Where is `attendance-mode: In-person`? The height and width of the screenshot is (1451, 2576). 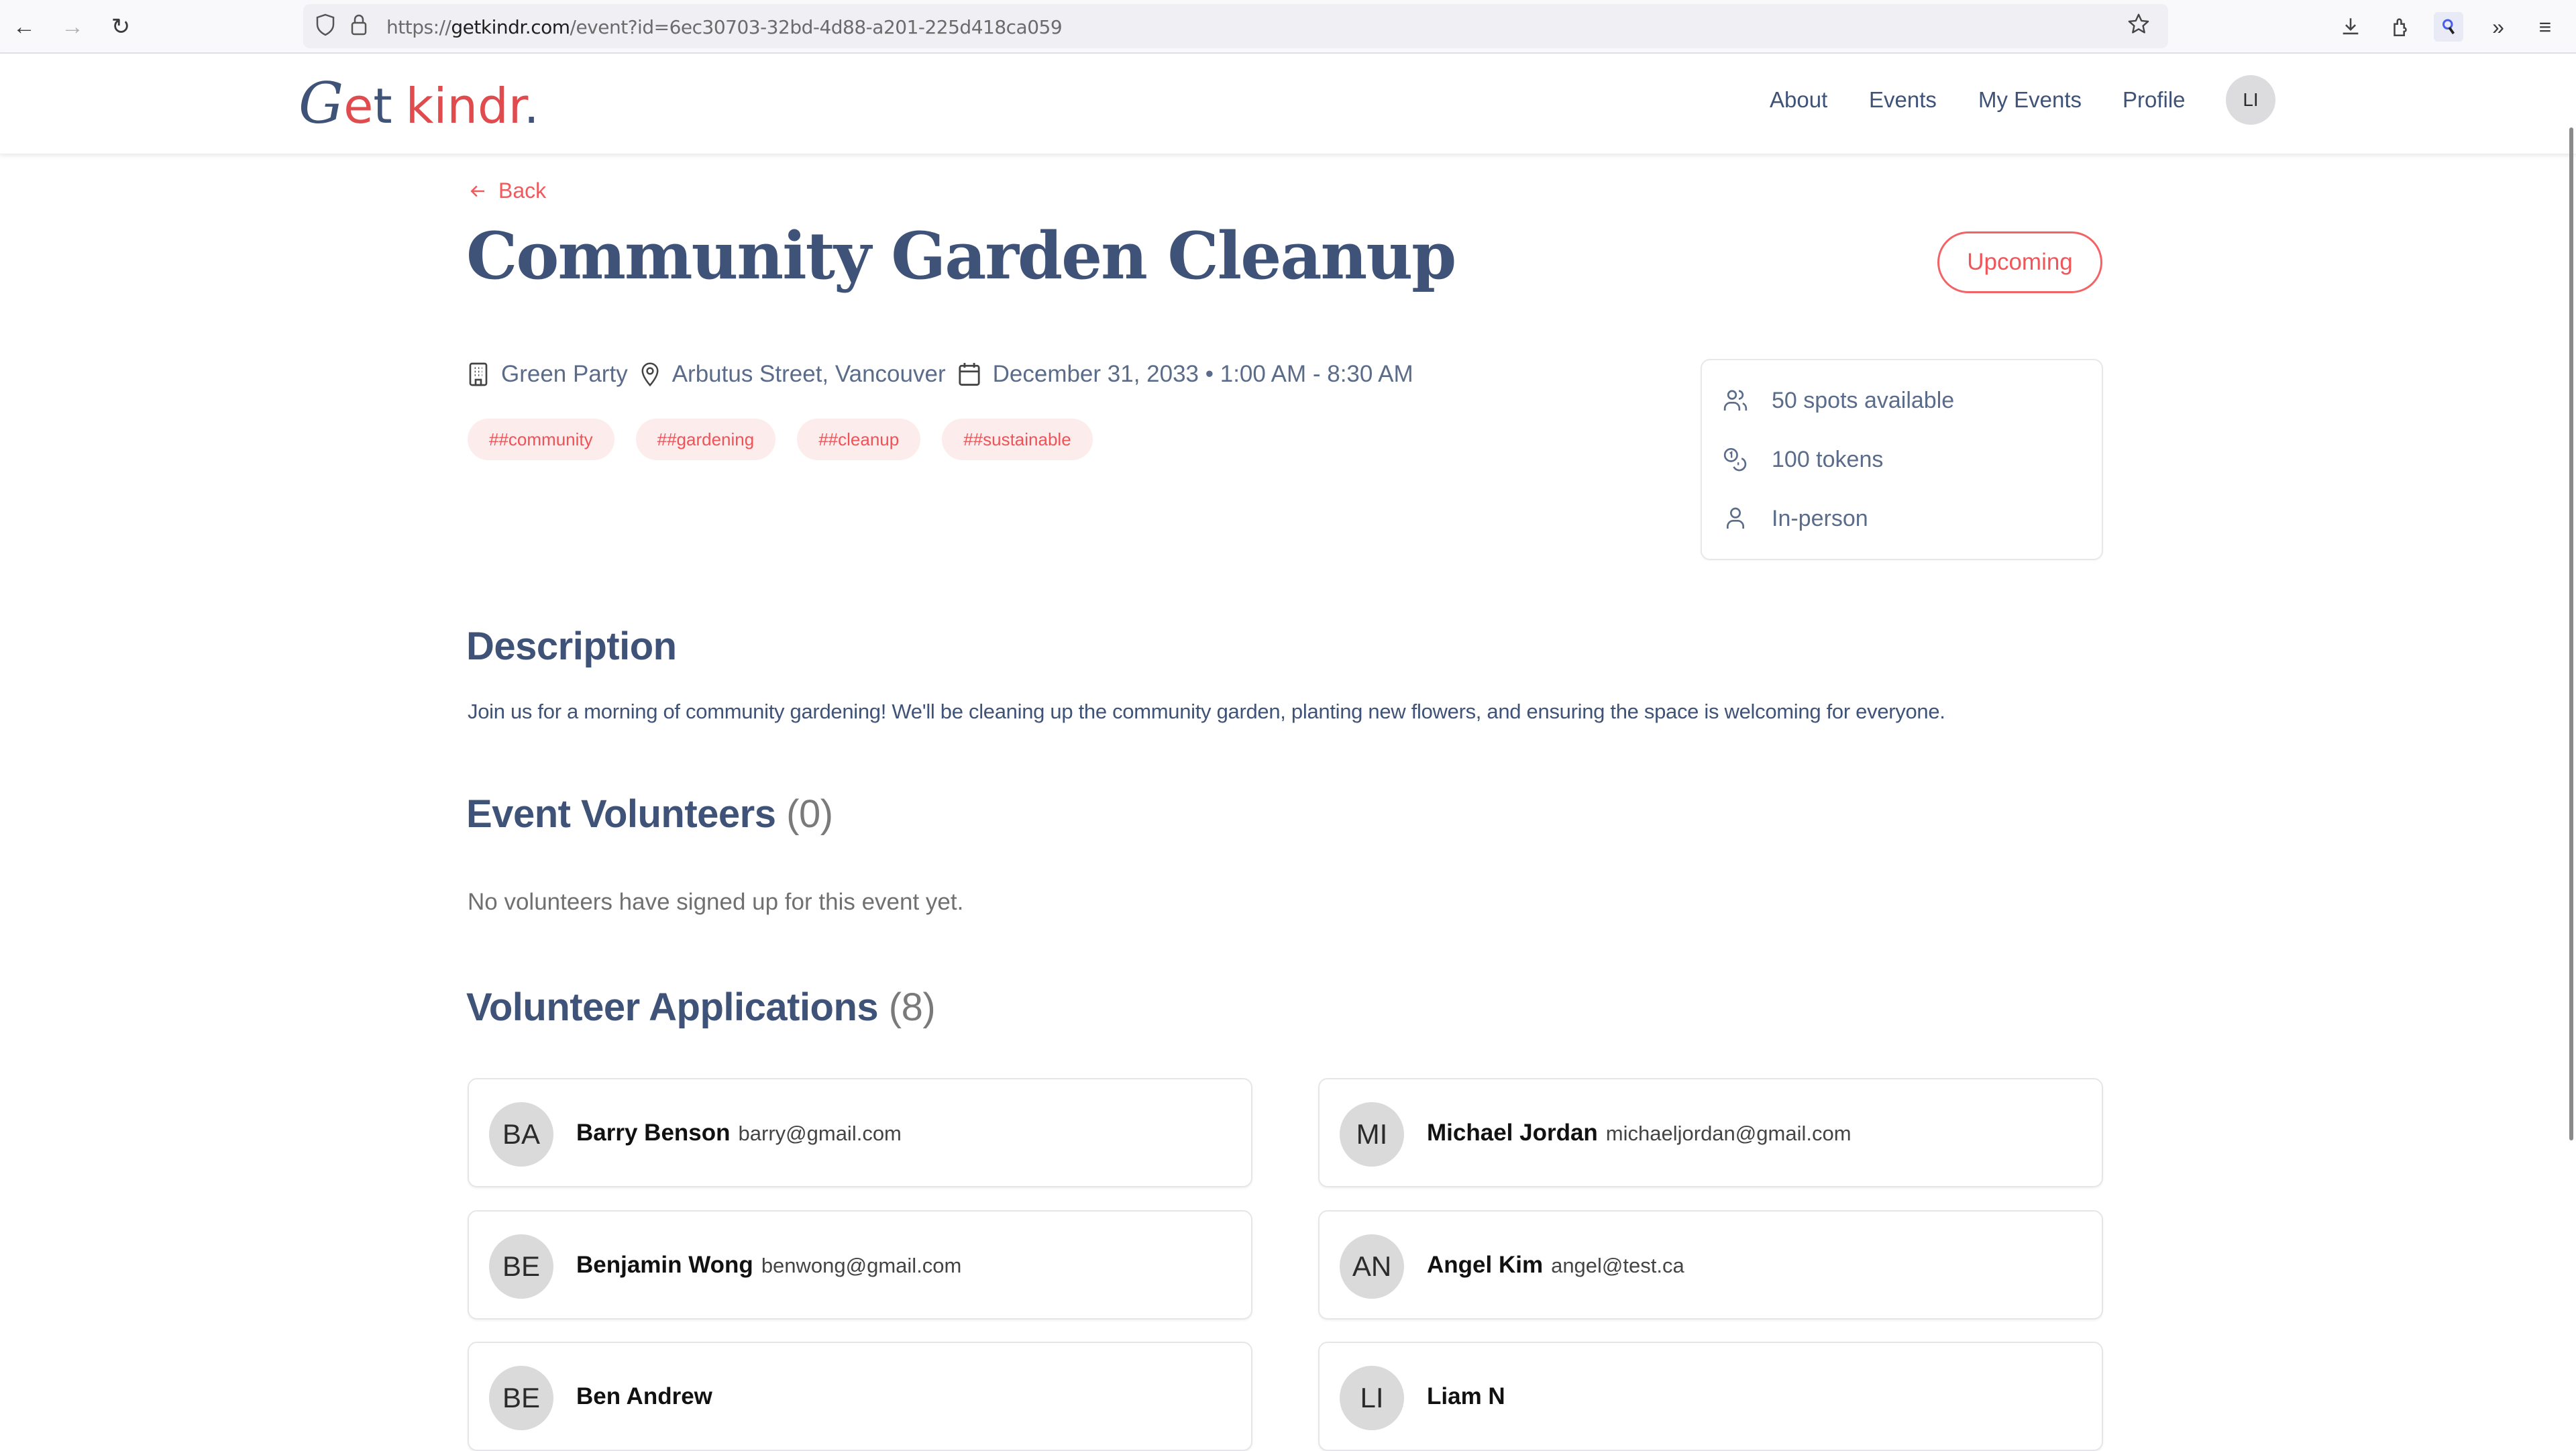
attendance-mode: In-person is located at coordinates (1795, 518).